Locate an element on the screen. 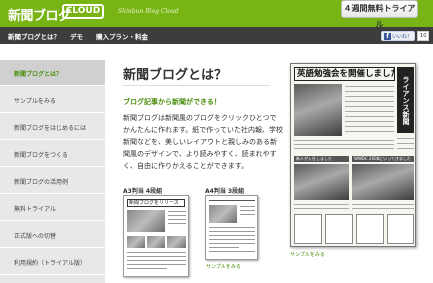 The height and width of the screenshot is (283, 433). logo-cloud-badge: CLOUD is located at coordinates (83, 11).